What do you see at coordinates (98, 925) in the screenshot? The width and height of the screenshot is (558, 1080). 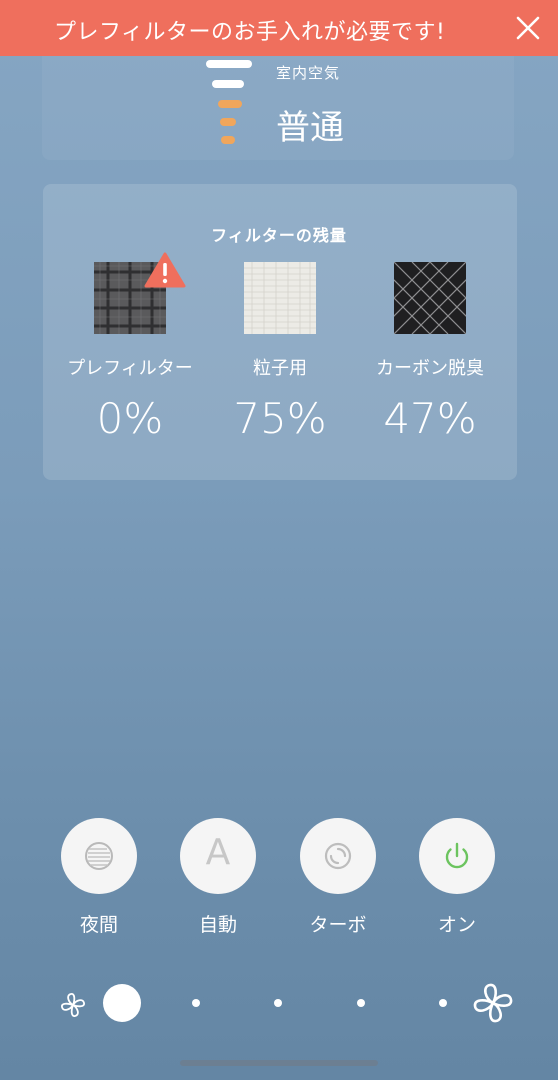 I see `night-mode-label: 夜間` at bounding box center [98, 925].